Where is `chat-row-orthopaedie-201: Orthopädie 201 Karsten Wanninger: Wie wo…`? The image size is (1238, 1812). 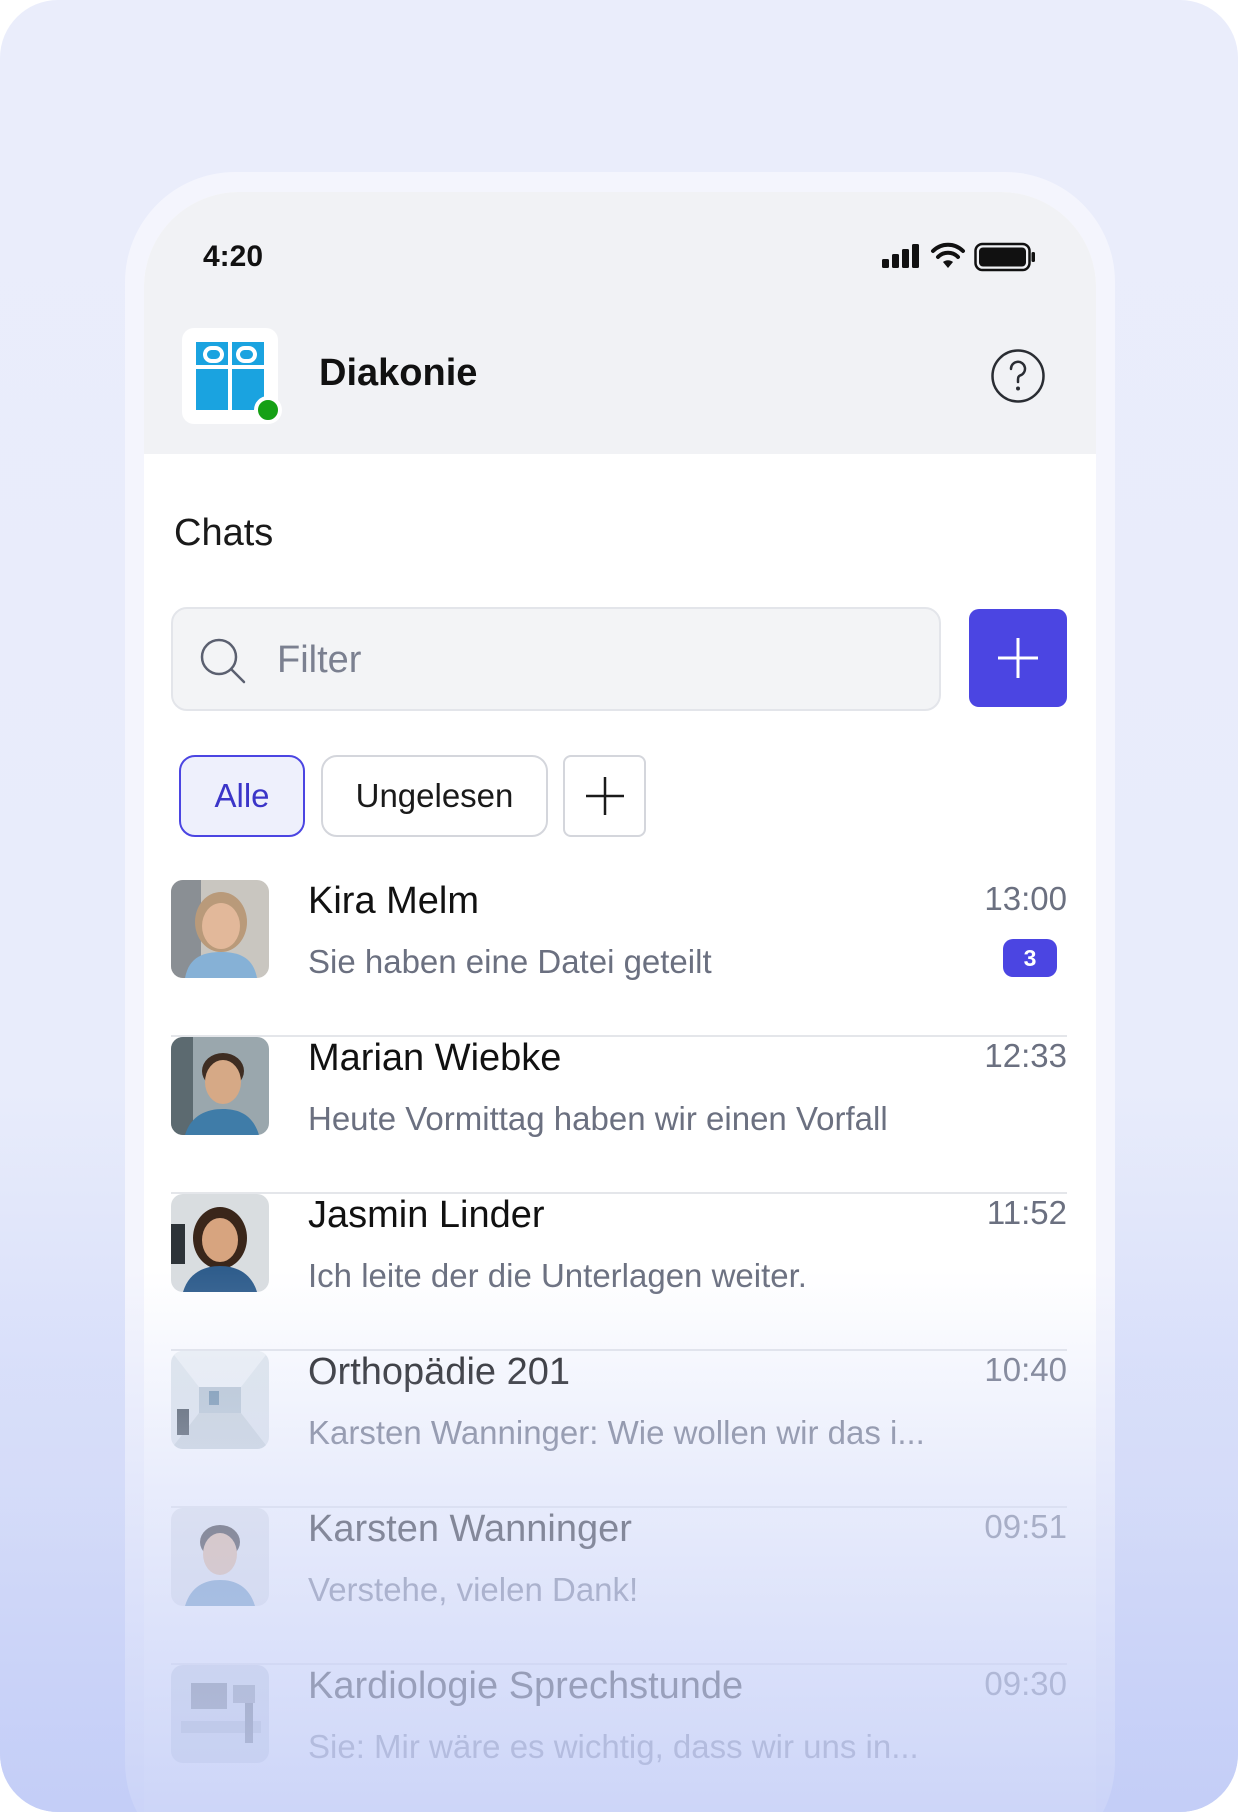
chat-row-orthopaedie-201: Orthopädie 201 Karsten Wanninger: Wie wo… is located at coordinates (619, 1429).